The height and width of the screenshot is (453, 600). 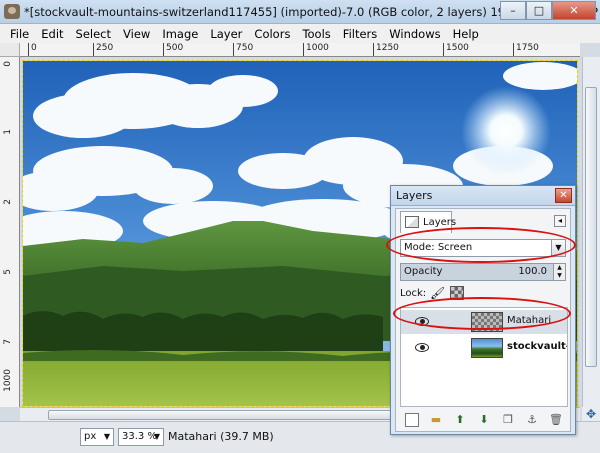 I want to click on gimp-app-icon, so click(x=12, y=11).